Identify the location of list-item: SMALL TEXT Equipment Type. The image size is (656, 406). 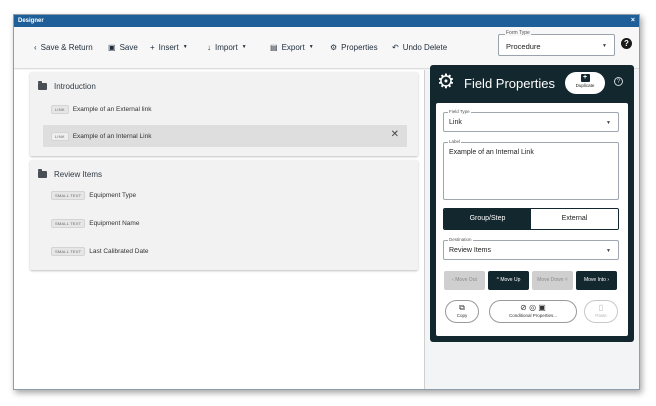
(225, 195).